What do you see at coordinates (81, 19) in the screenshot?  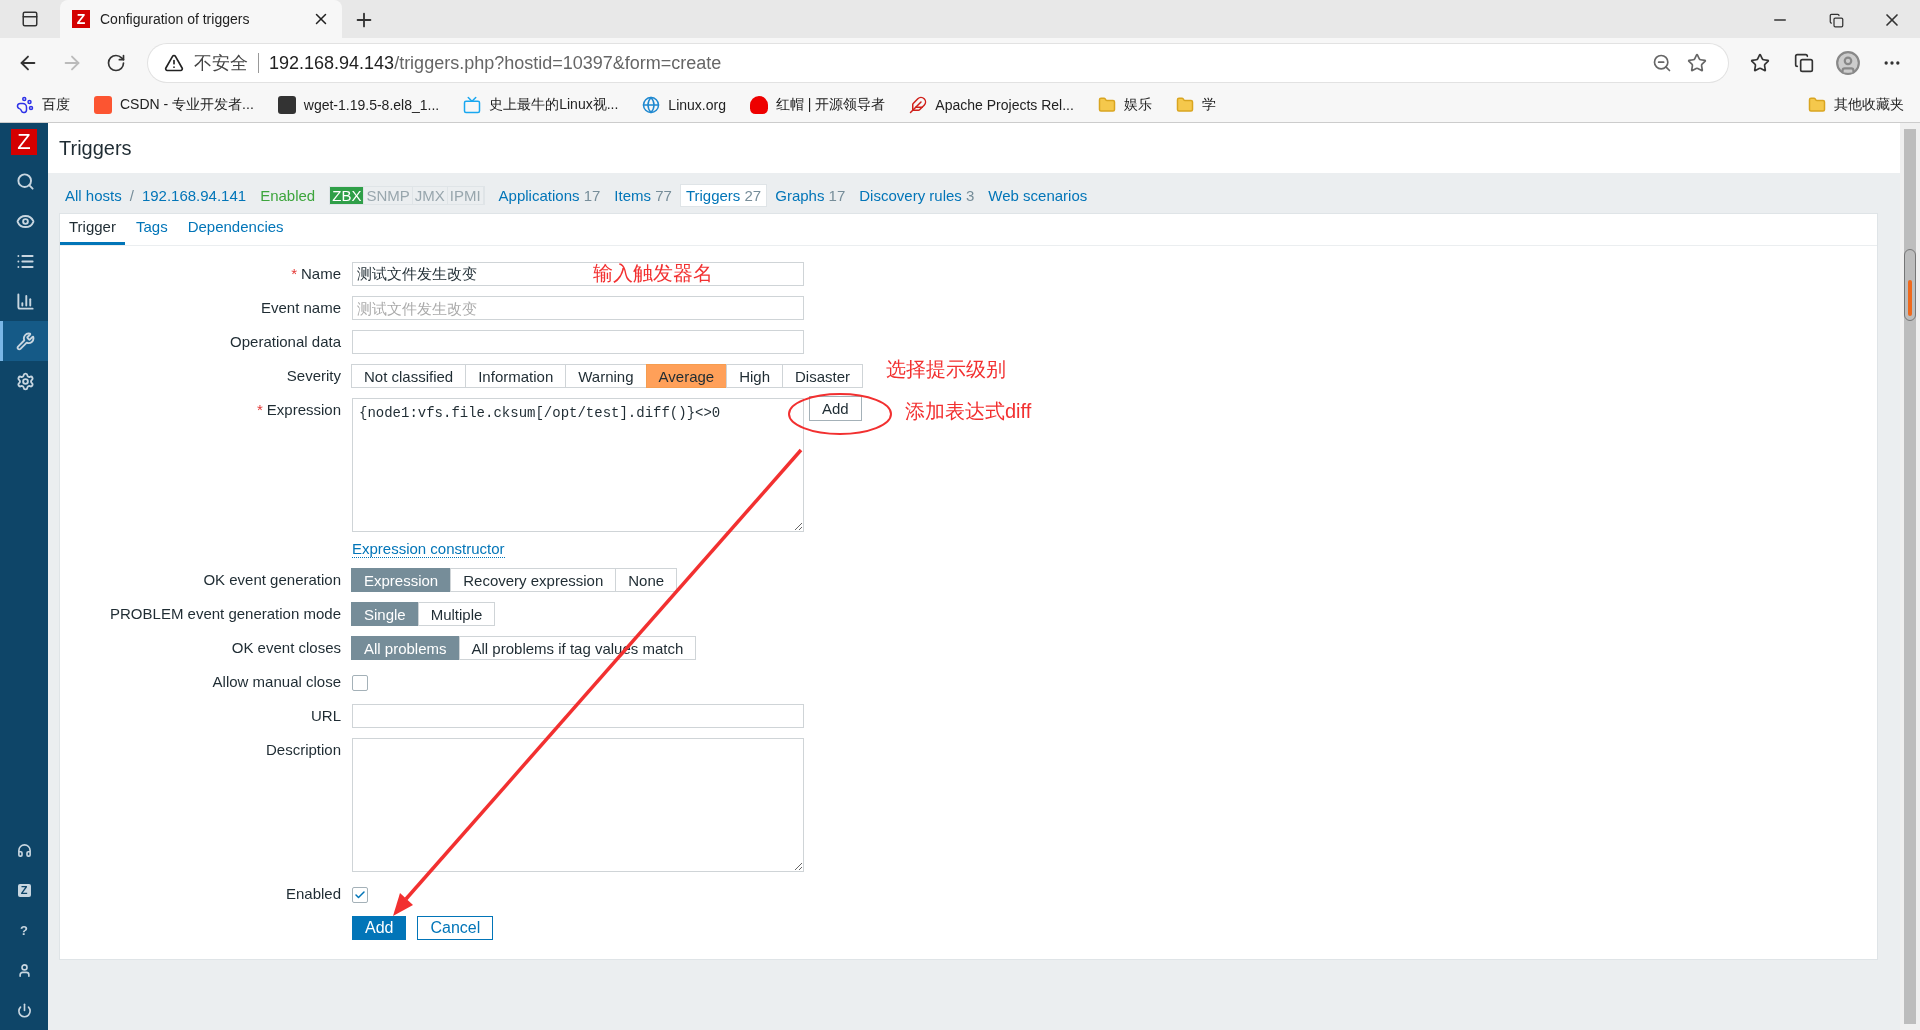 I see `favicon: Z` at bounding box center [81, 19].